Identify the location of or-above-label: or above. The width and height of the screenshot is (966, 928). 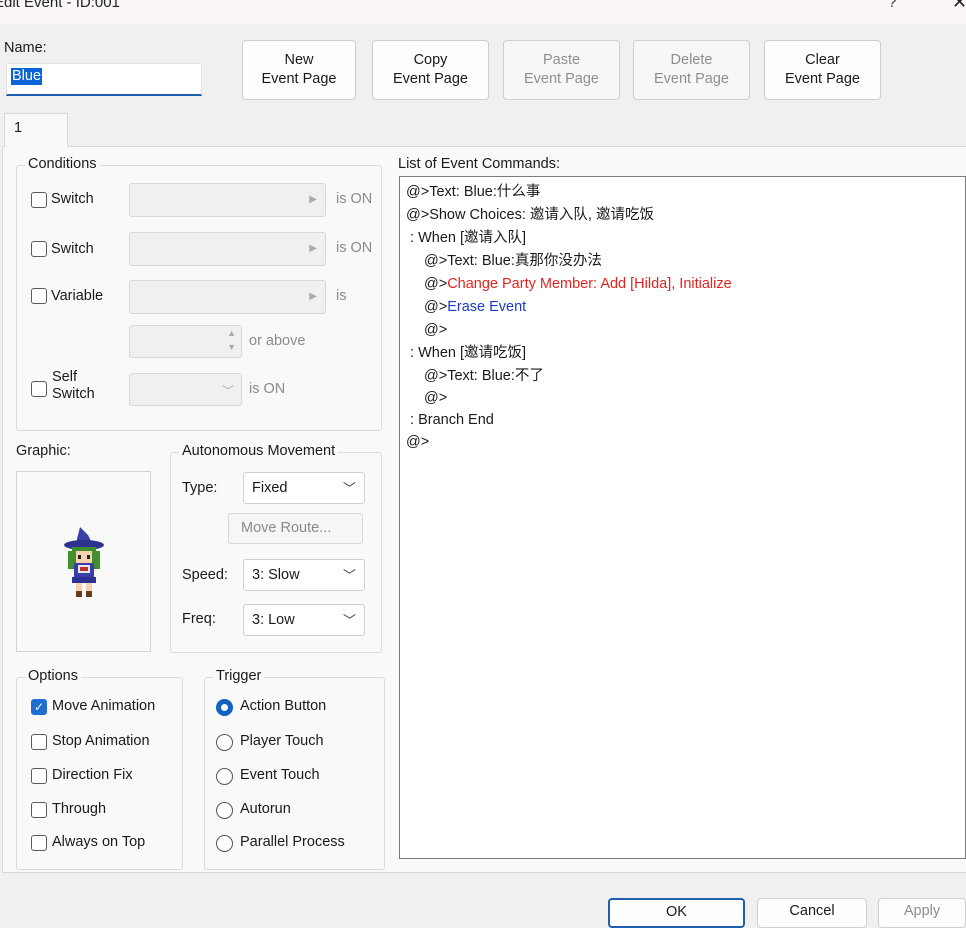
(277, 341).